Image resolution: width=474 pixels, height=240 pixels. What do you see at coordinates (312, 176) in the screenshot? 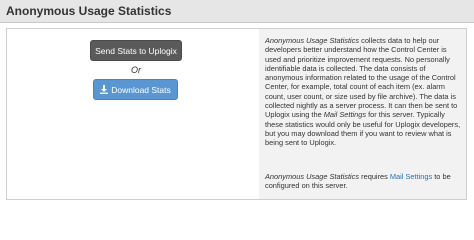
I see `requirement-feature-name: Anonymous Usage Statistics` at bounding box center [312, 176].